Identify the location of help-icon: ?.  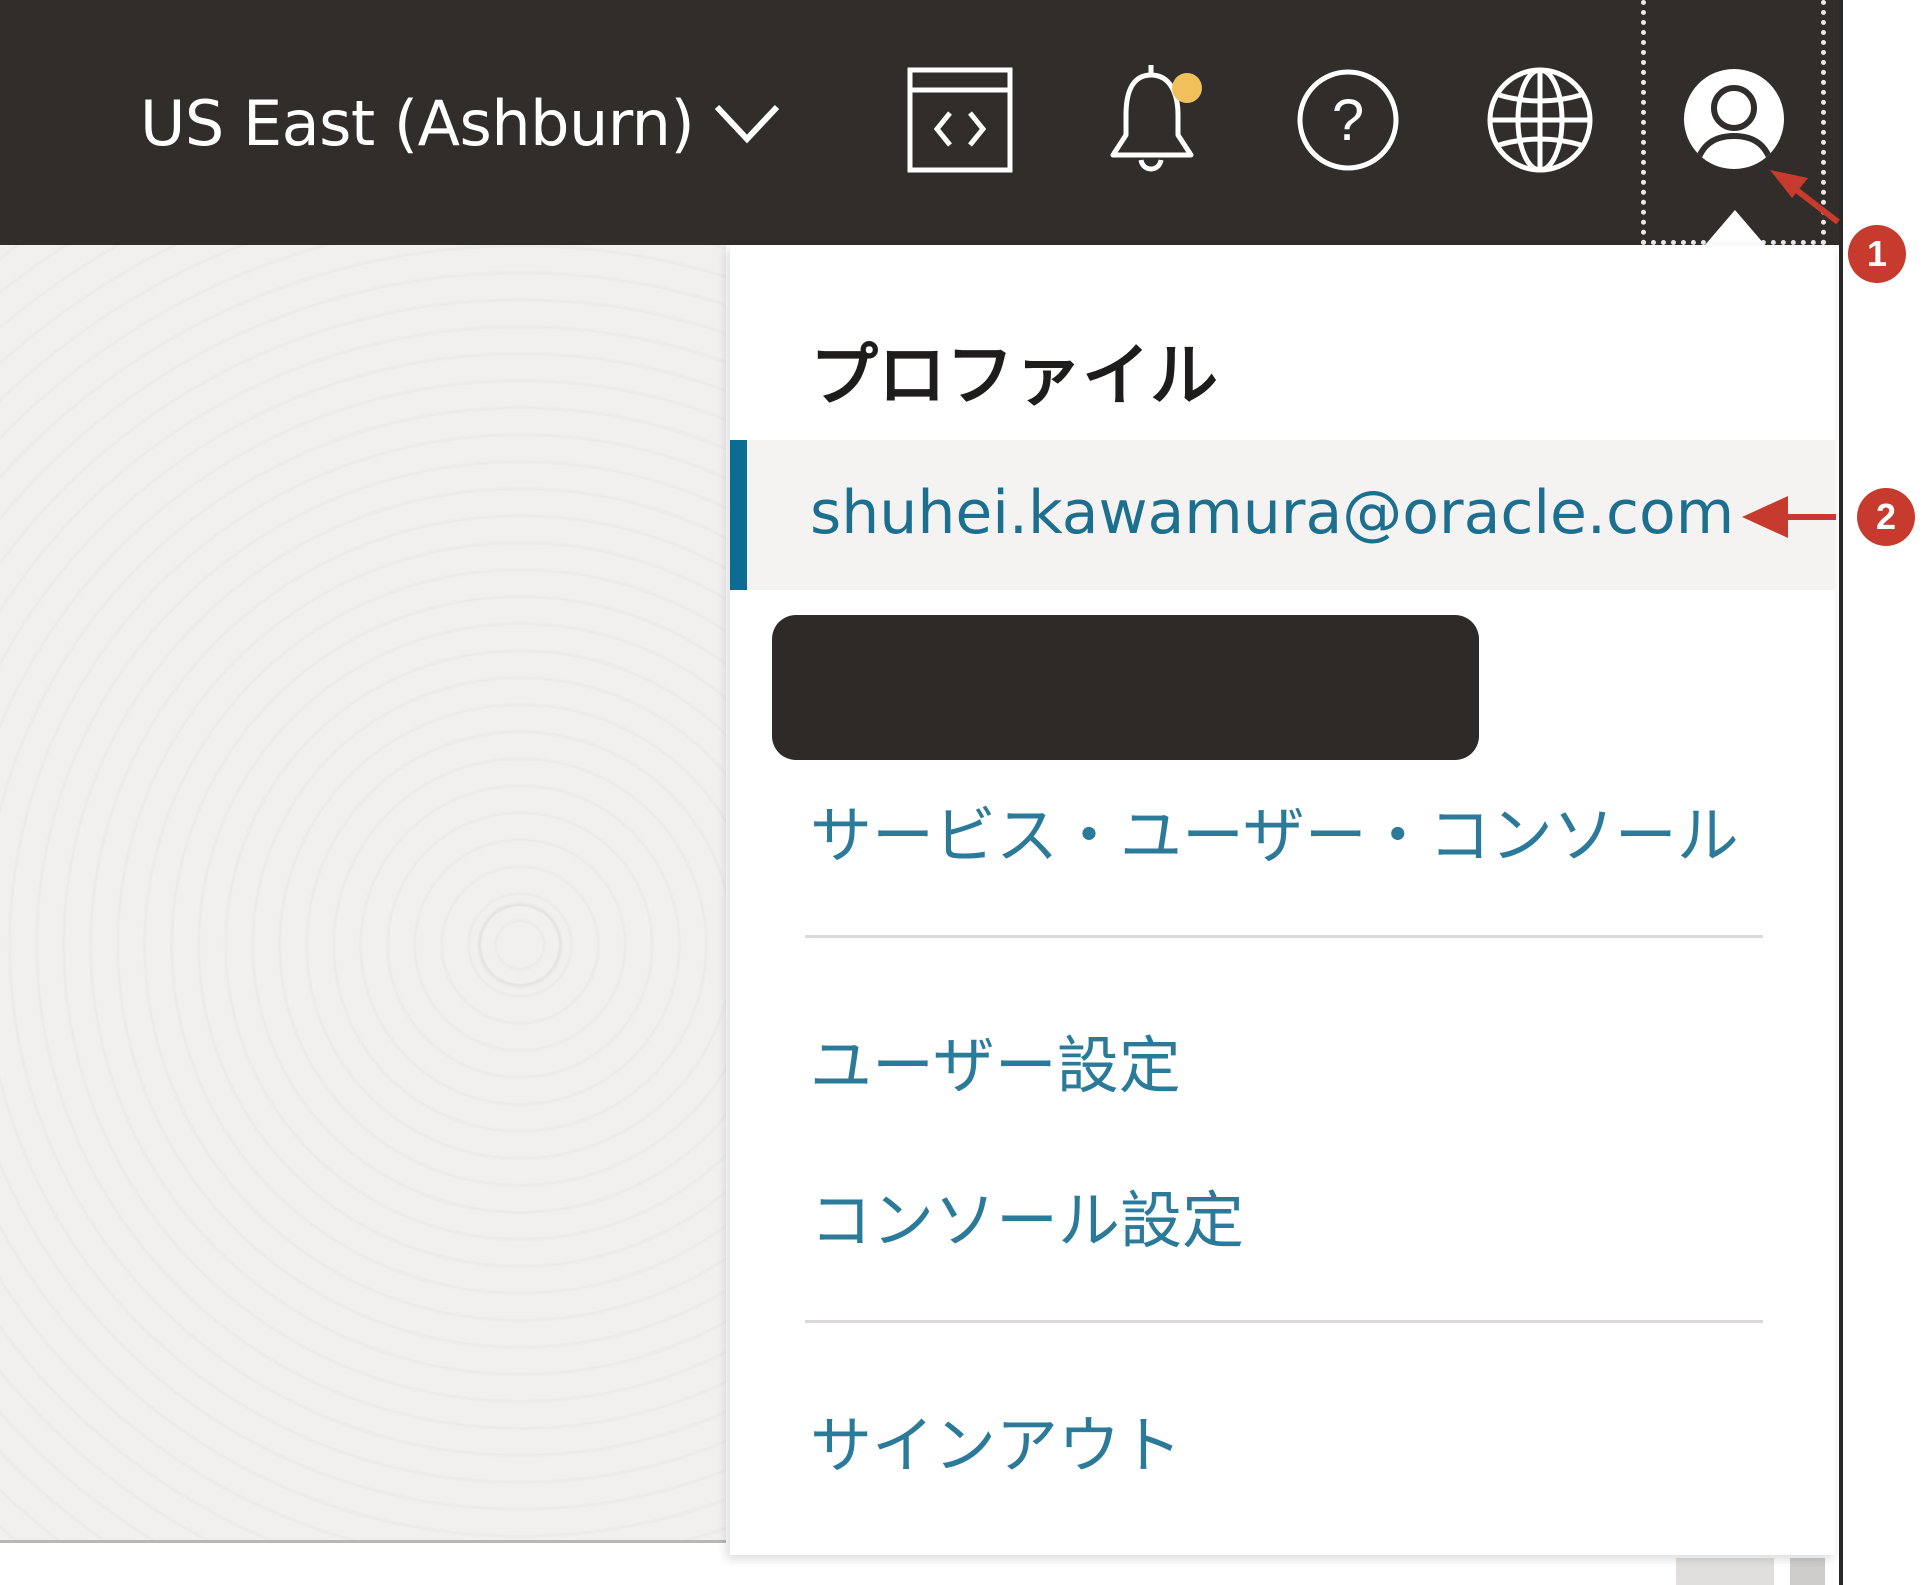
(1348, 120).